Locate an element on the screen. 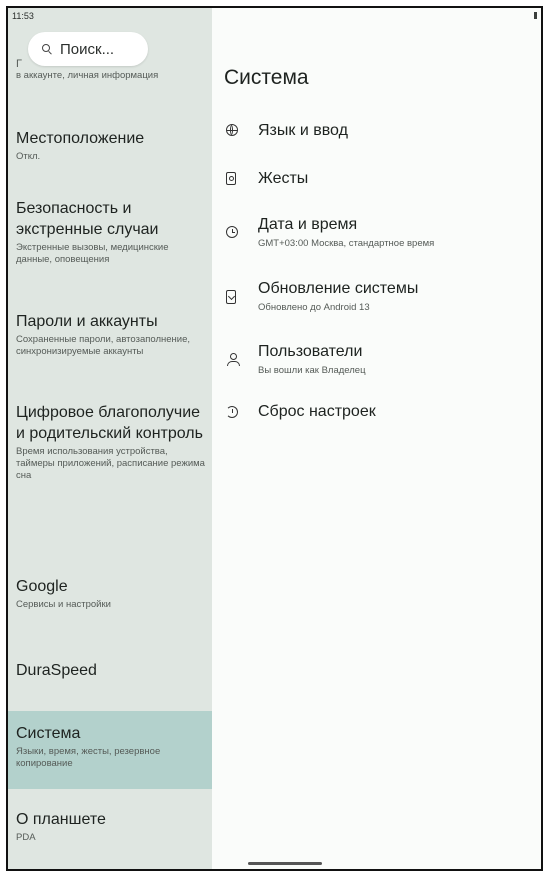 The height and width of the screenshot is (877, 547). sidebar-item-title: О планшете is located at coordinates (61, 819).